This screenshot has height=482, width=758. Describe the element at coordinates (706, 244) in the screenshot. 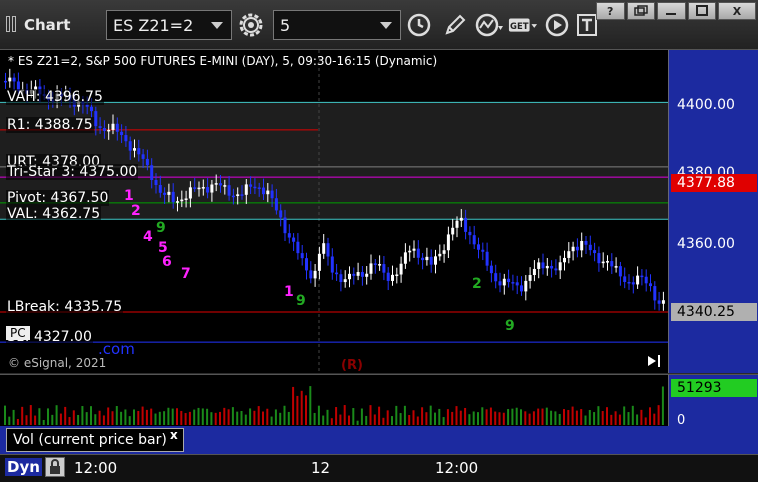

I see `price-axis-label: 4360.00` at that location.